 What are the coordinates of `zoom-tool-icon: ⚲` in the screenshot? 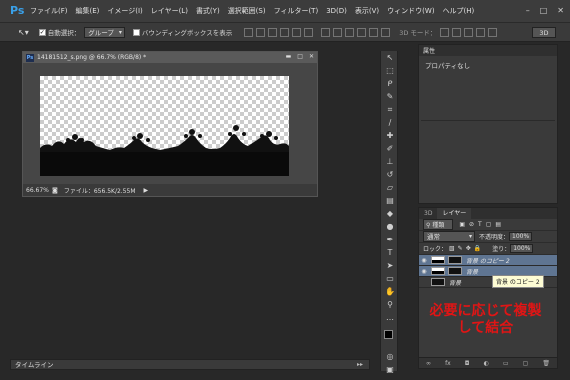 It's located at (390, 304).